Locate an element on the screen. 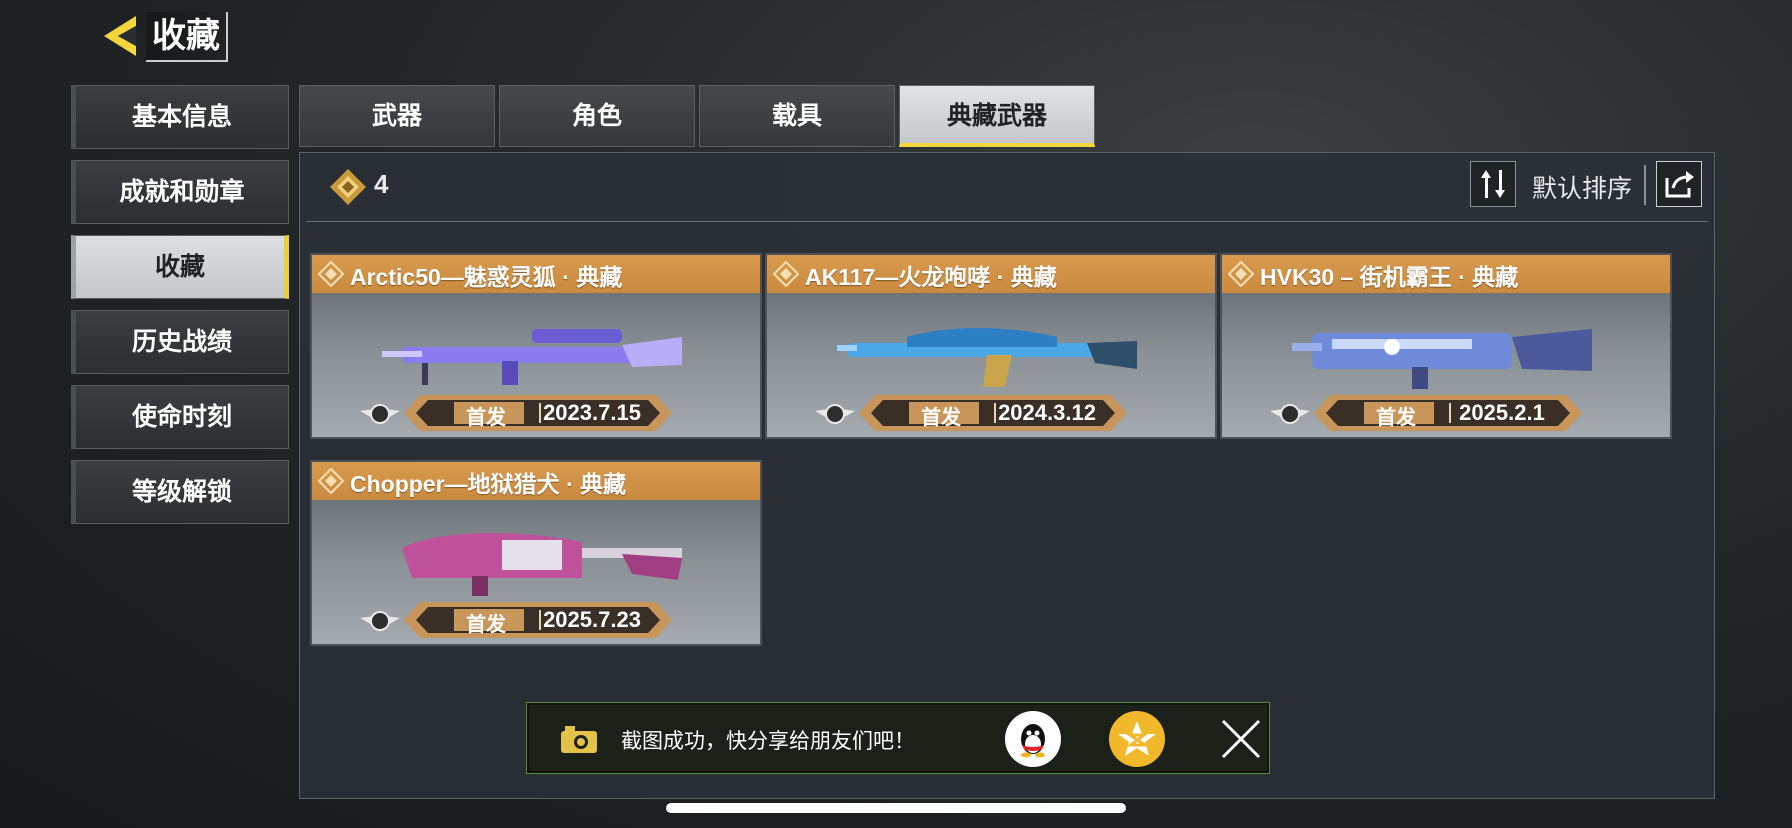  sidebar-item-label: 等级解锁 is located at coordinates (181, 492).